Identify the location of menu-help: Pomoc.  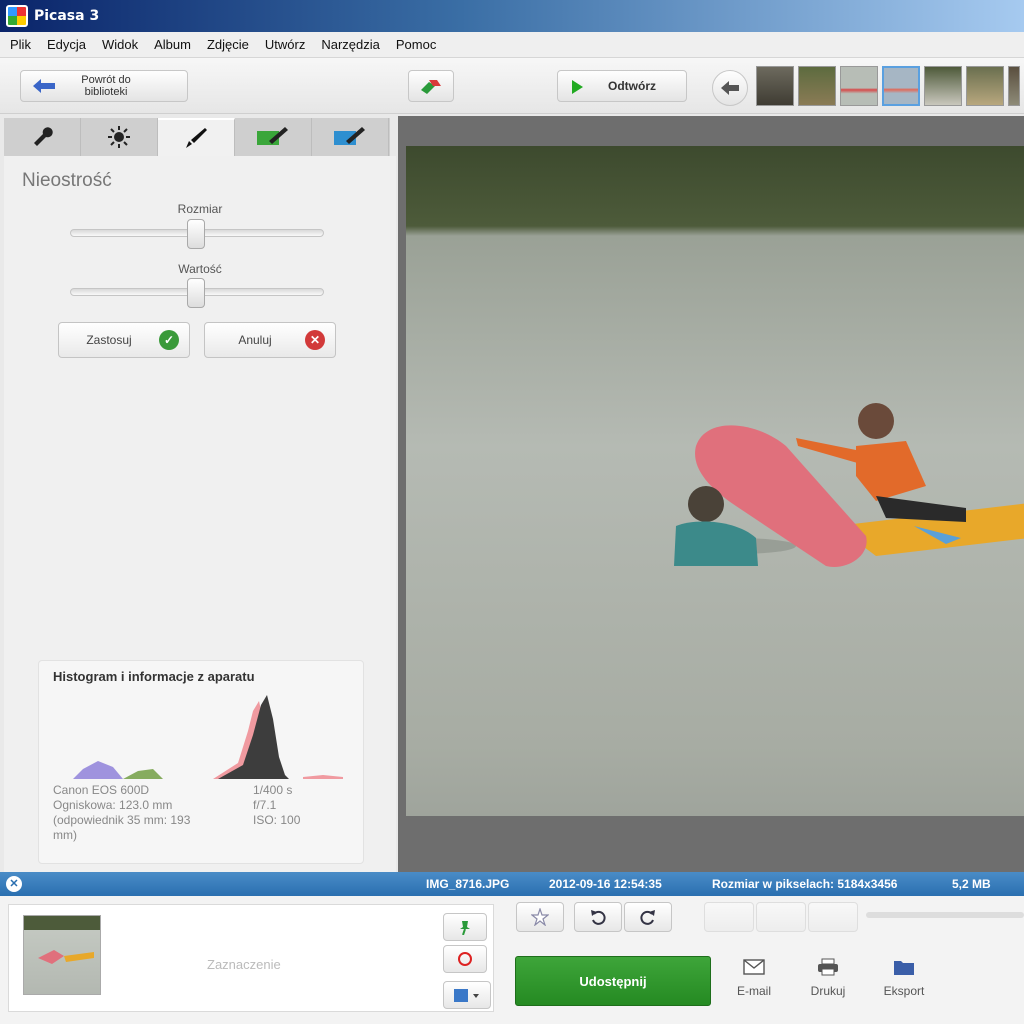
(416, 44).